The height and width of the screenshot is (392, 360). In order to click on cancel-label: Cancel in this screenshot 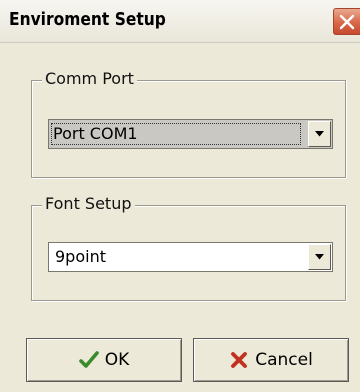, I will do `click(284, 360)`.